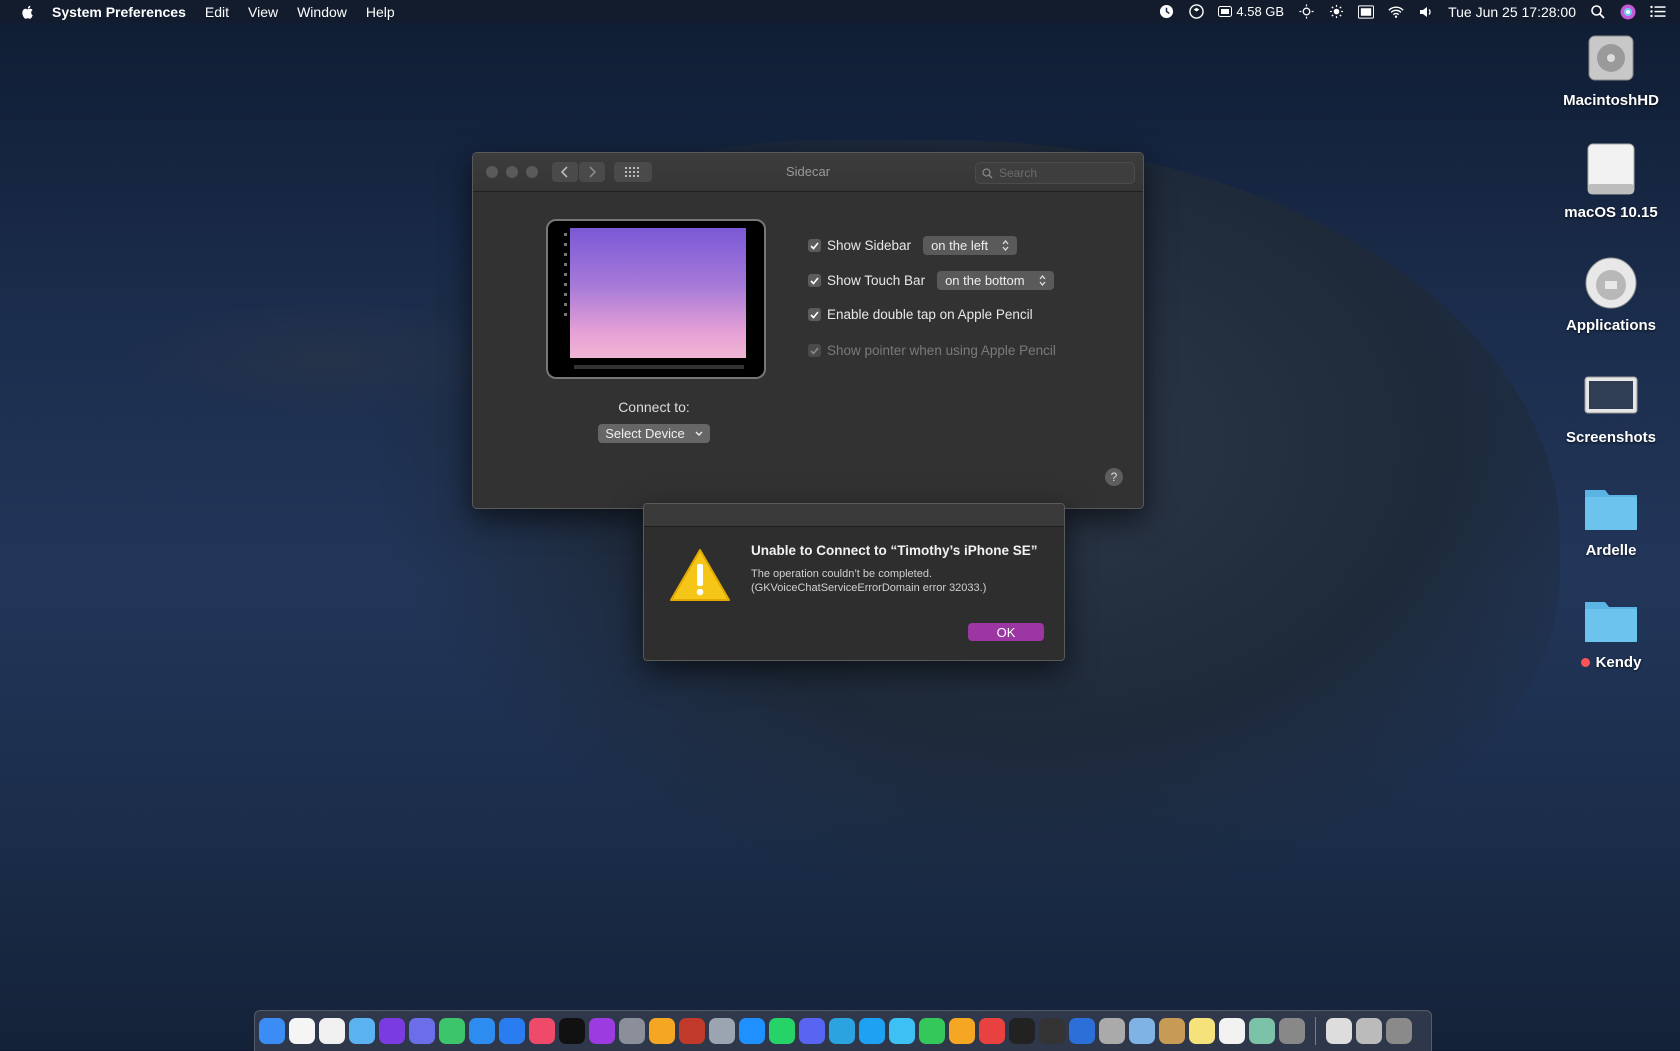  I want to click on notification-center-icon, so click(1658, 12).